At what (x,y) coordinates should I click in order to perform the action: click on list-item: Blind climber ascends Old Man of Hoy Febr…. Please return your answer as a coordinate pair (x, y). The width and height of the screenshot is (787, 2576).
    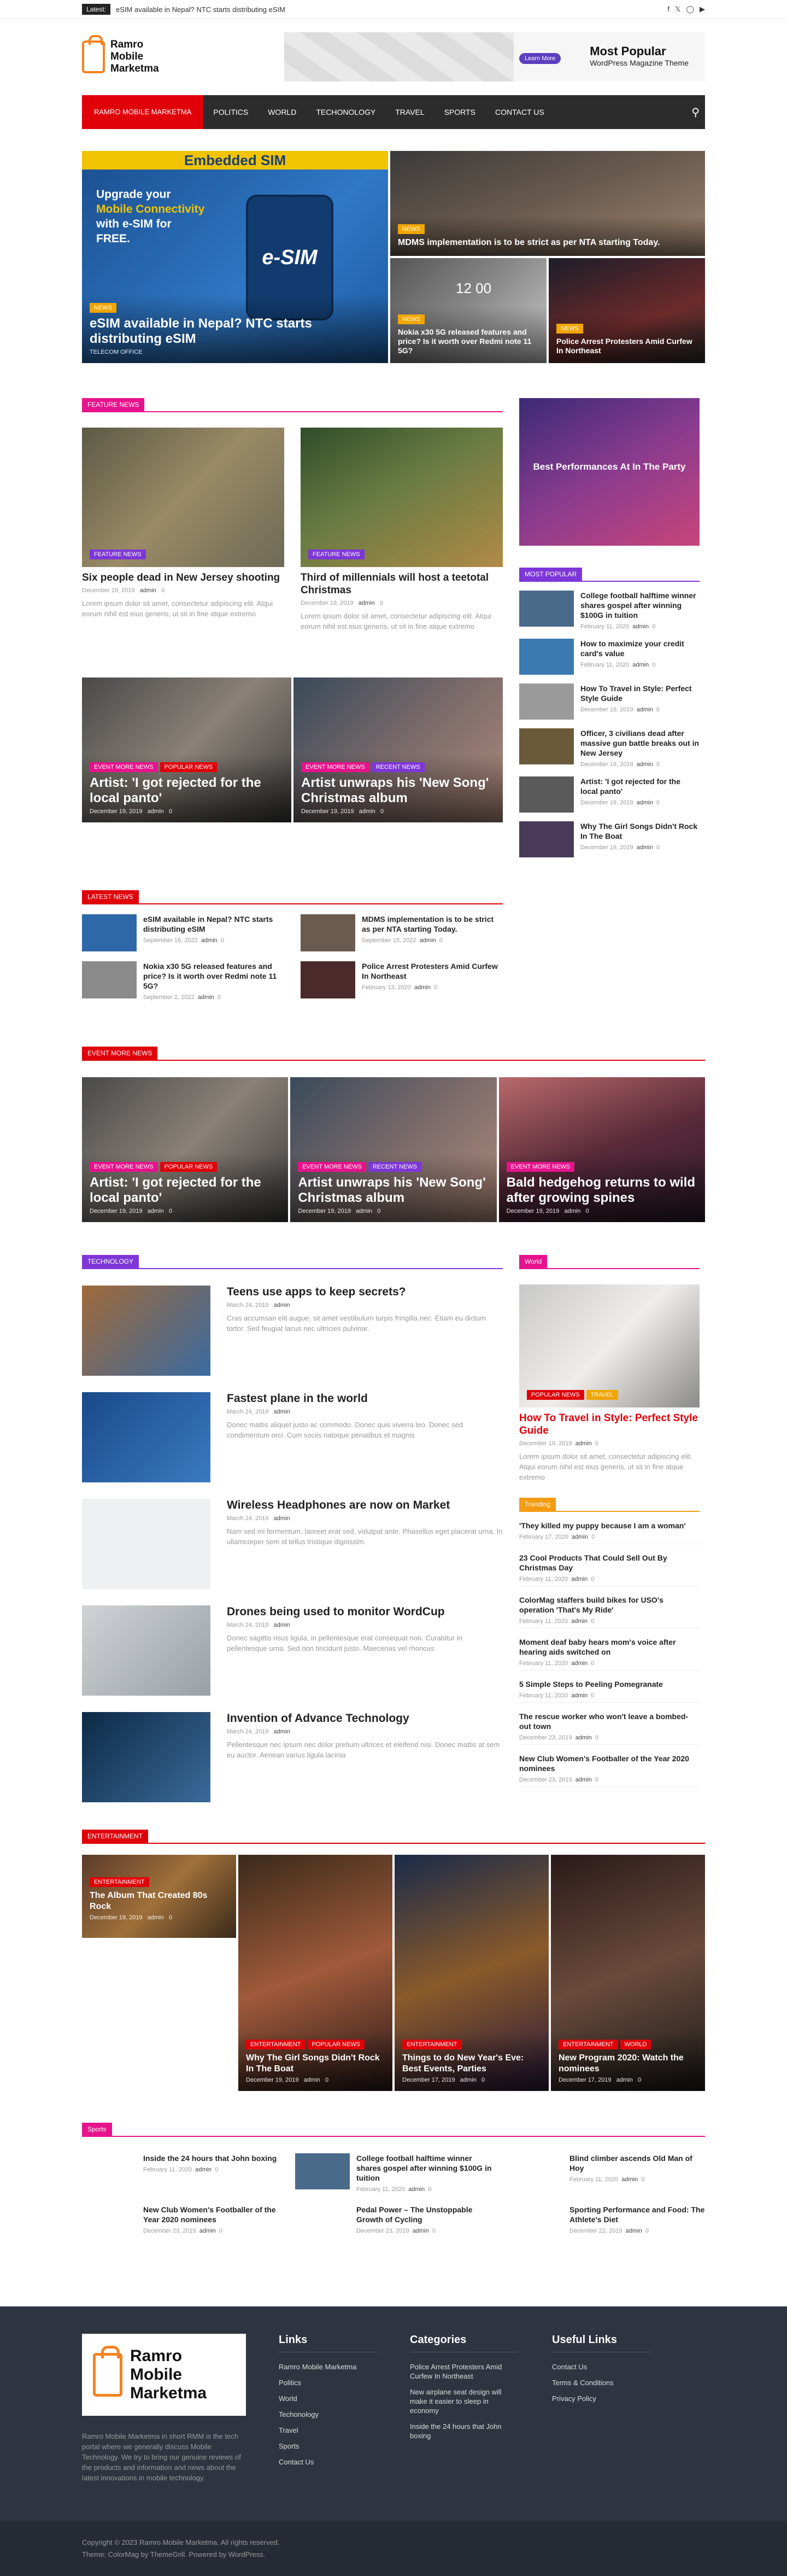
    Looking at the image, I should click on (606, 2173).